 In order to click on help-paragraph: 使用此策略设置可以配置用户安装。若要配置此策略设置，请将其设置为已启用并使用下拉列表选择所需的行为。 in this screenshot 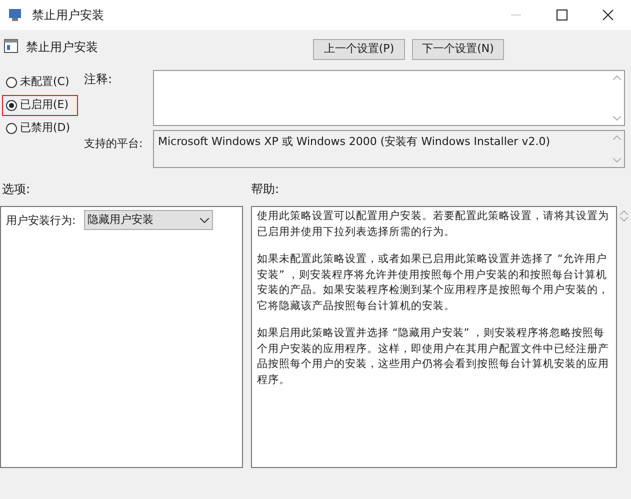, I will do `click(433, 224)`.